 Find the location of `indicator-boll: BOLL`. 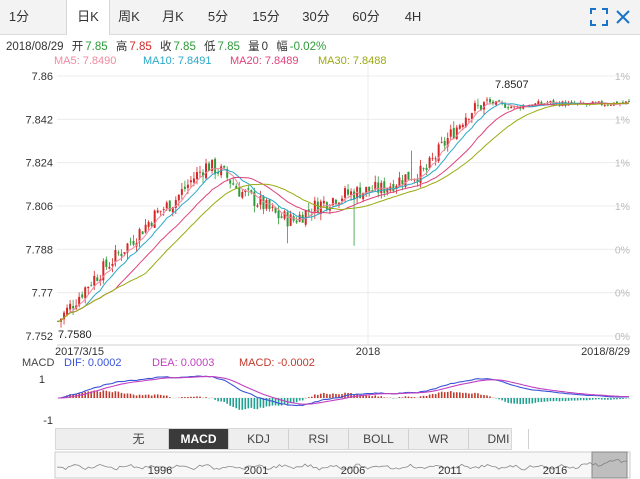

indicator-boll: BOLL is located at coordinates (379, 439).